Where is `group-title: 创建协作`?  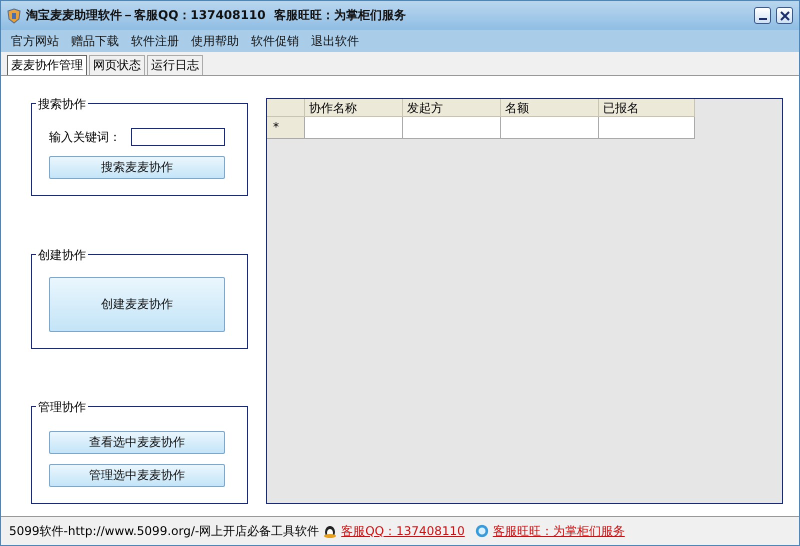
group-title: 创建协作 is located at coordinates (62, 255).